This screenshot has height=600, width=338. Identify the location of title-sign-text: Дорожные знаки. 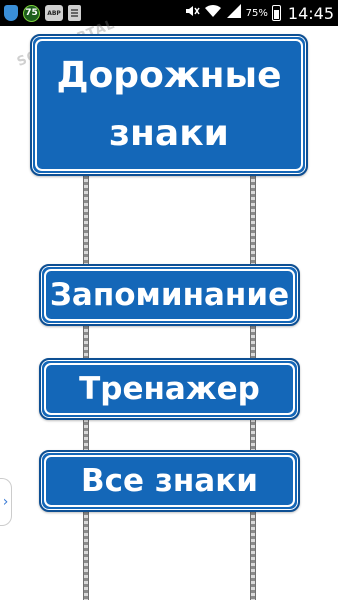
(169, 105).